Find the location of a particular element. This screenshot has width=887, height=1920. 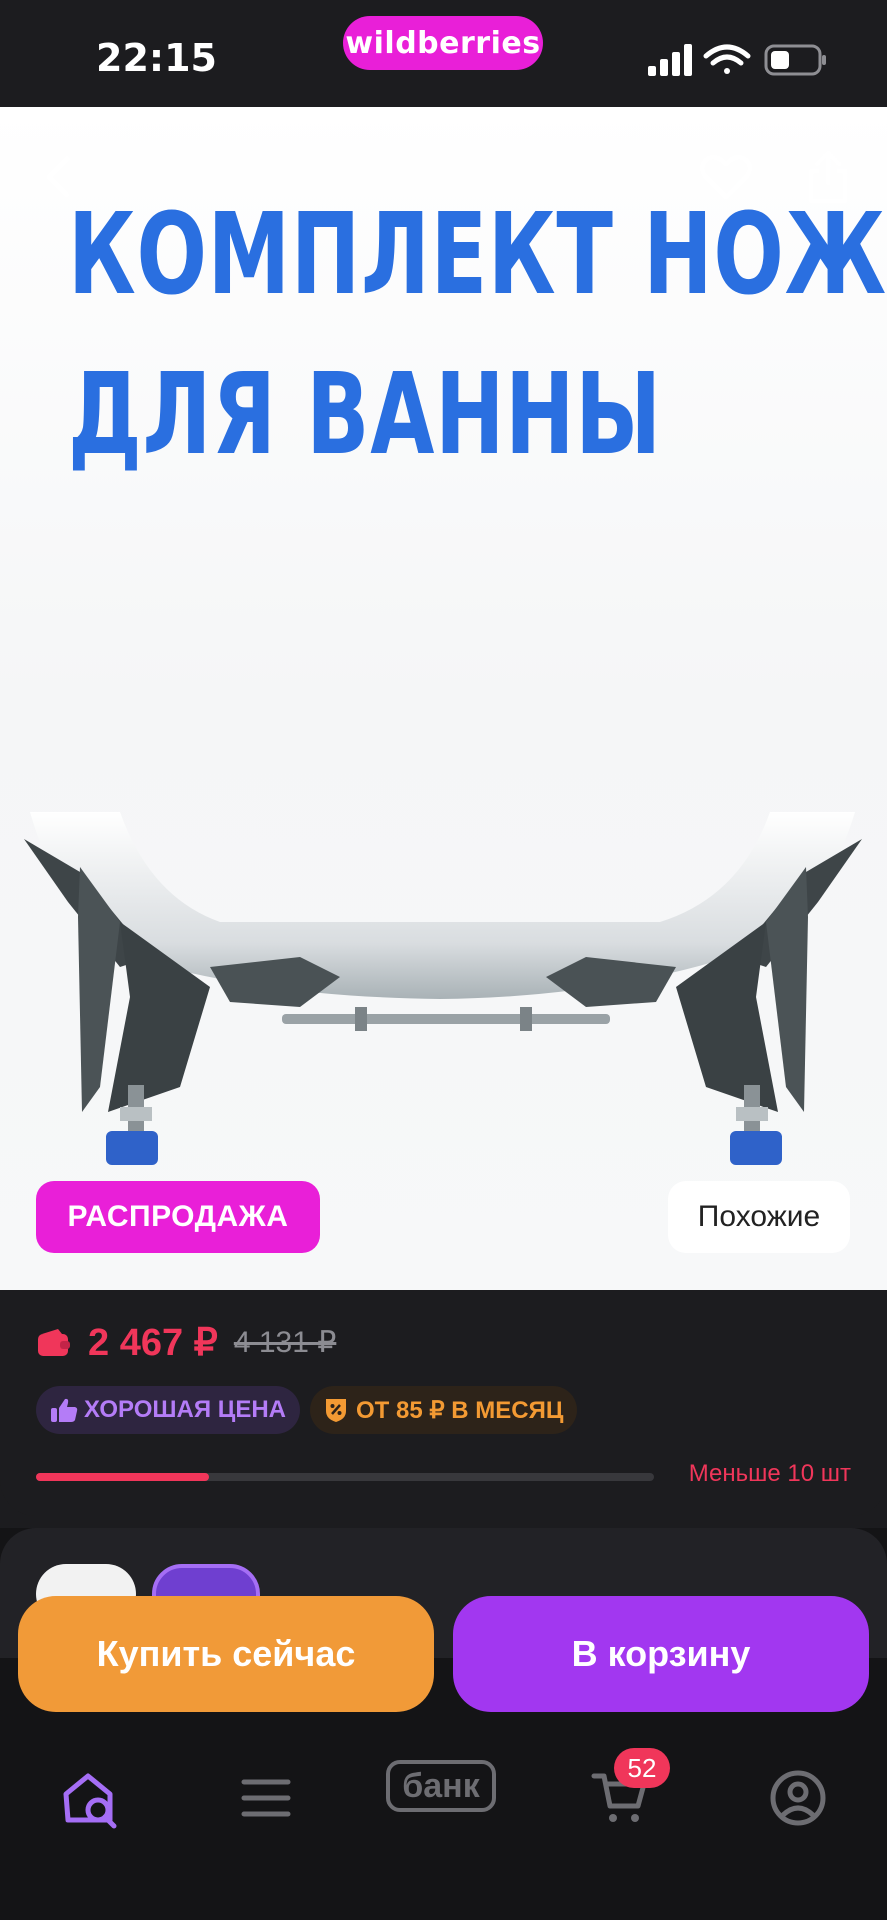

heart-icon is located at coordinates (726, 177).